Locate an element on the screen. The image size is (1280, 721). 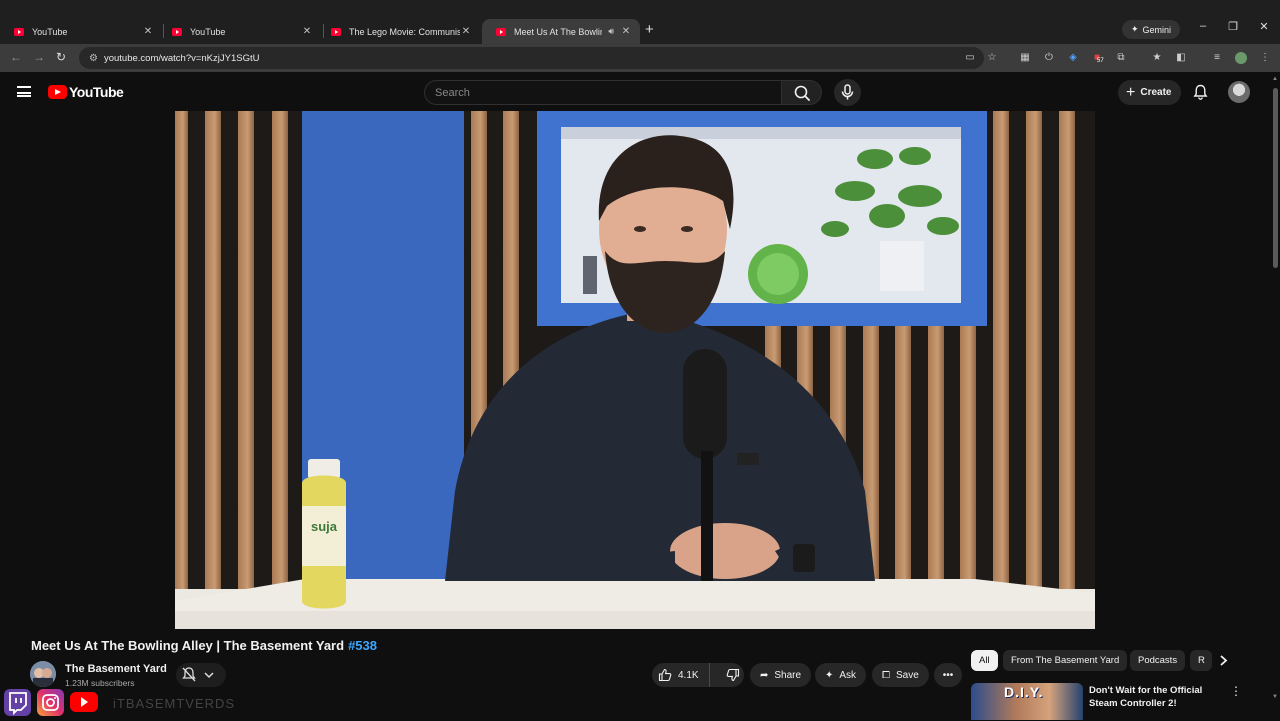
back-arrow-icon: ← is located at coordinates (16, 57).